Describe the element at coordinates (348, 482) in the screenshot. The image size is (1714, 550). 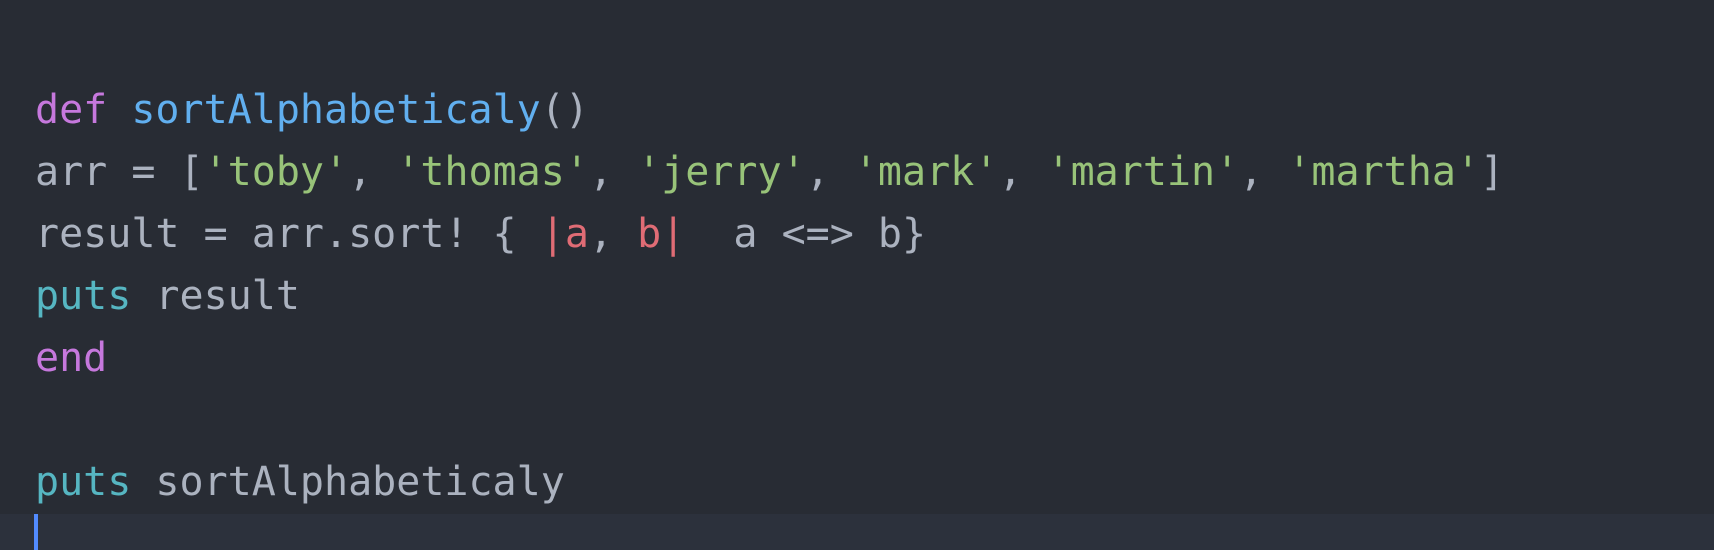
I see `token-plain: sortAlphabeticaly` at that location.